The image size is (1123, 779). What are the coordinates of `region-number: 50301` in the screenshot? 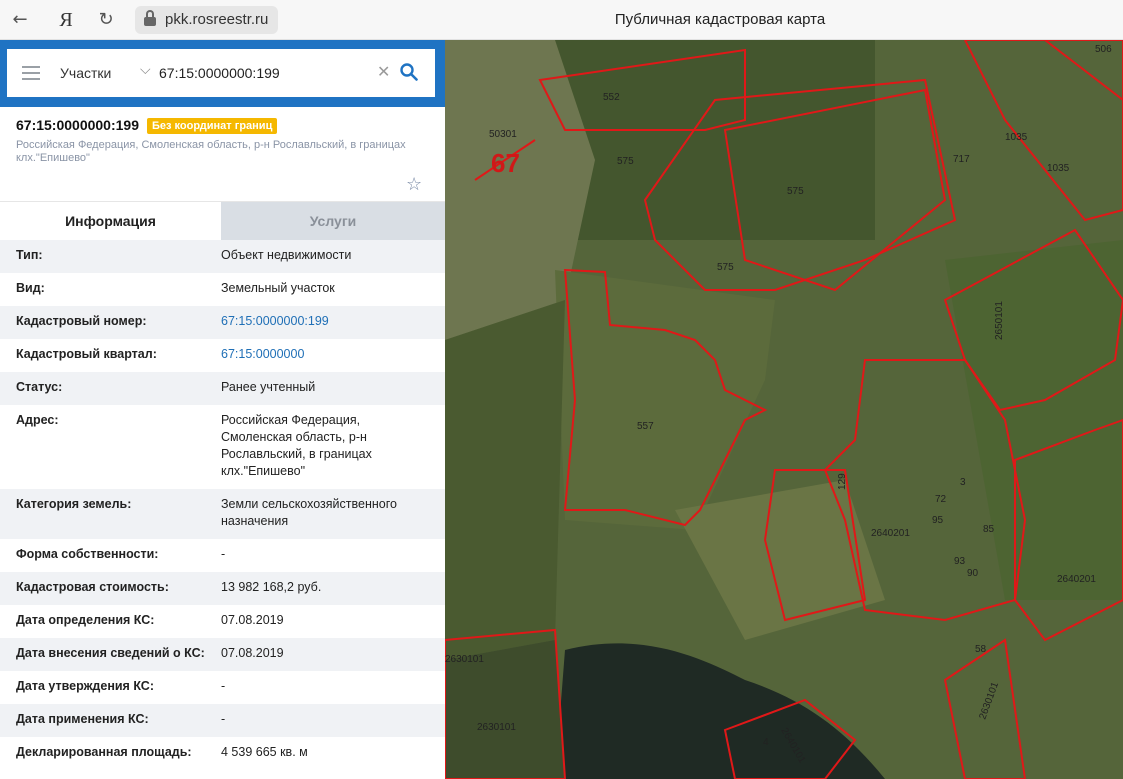 It's located at (503, 134).